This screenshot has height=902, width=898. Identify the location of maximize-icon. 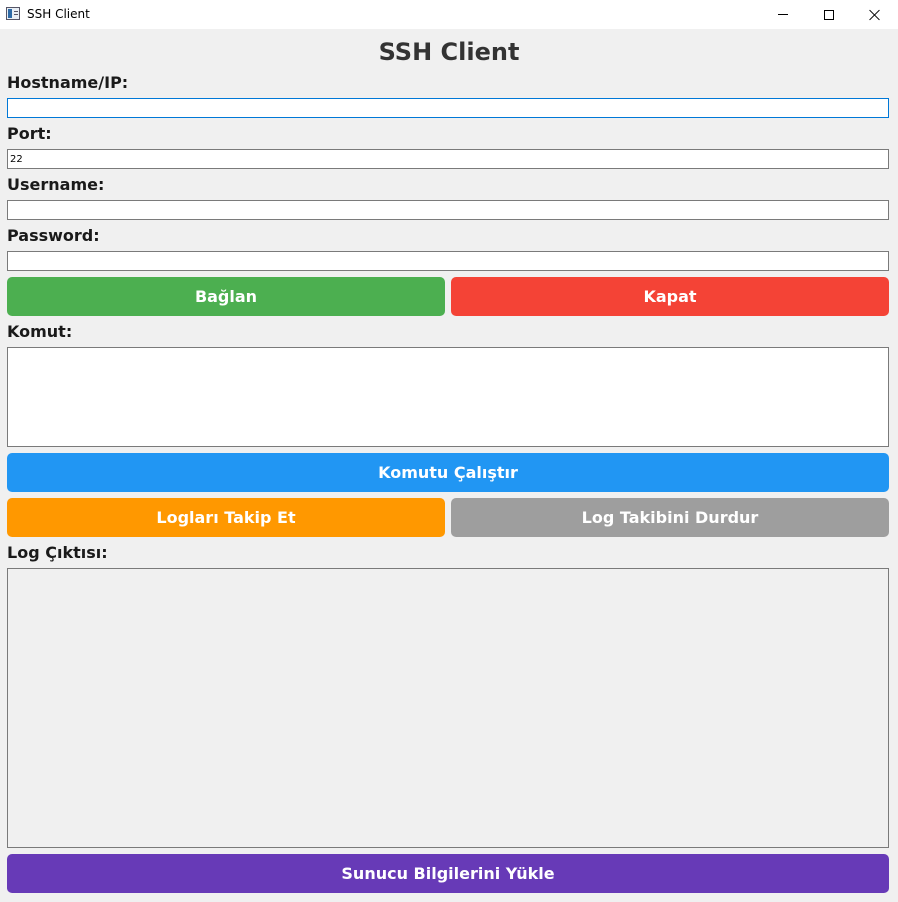
(829, 14).